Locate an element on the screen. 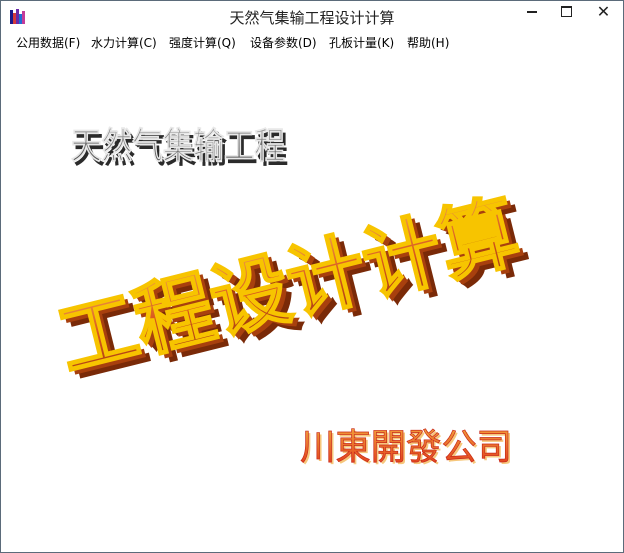 The width and height of the screenshot is (624, 553). minimize-icon is located at coordinates (532, 12).